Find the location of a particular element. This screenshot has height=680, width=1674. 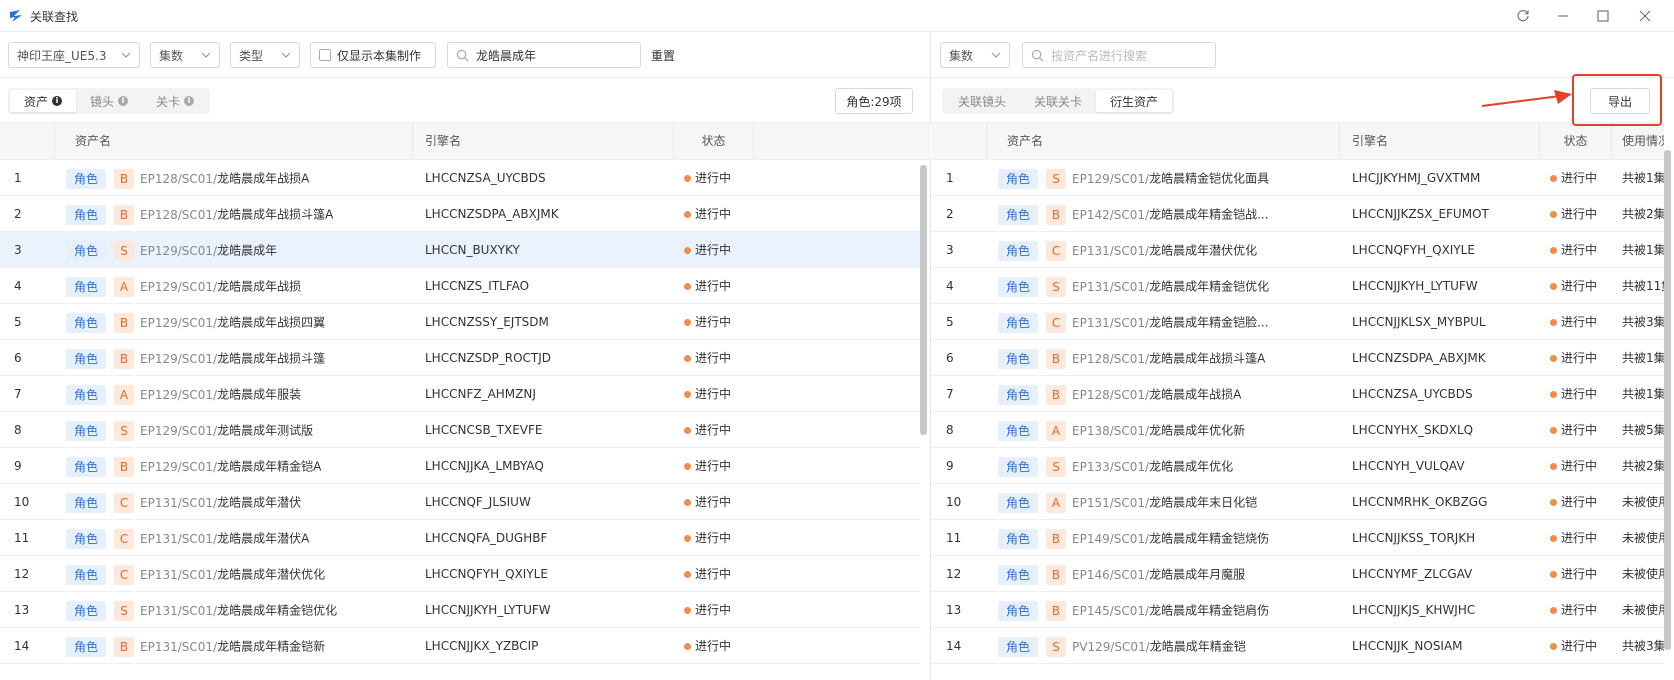

asset-name-cell: 角色 B EP131/SC01/龙皓晨成年精金铠新 is located at coordinates (239, 646).